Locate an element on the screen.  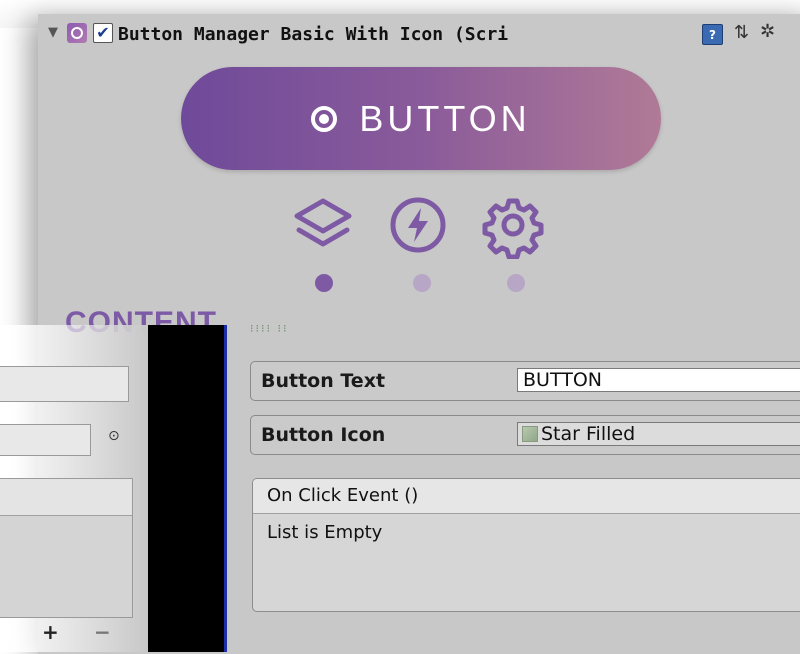
foldout-arrow-icon: ▼ is located at coordinates (53, 32).